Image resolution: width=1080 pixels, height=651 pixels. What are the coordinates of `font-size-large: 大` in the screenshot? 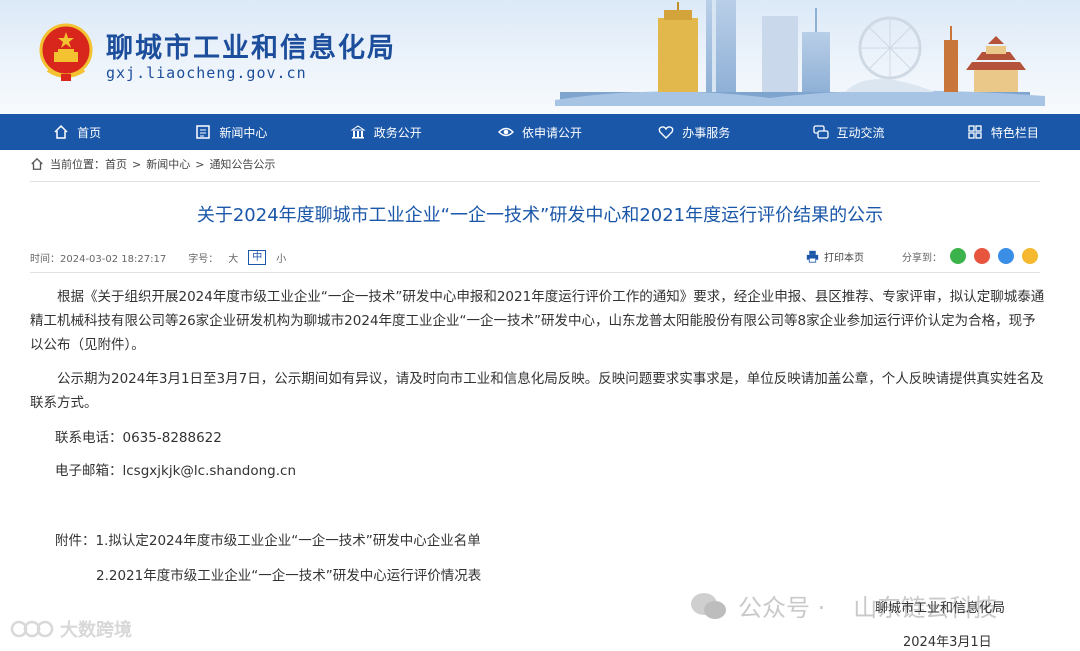 It's located at (233, 257).